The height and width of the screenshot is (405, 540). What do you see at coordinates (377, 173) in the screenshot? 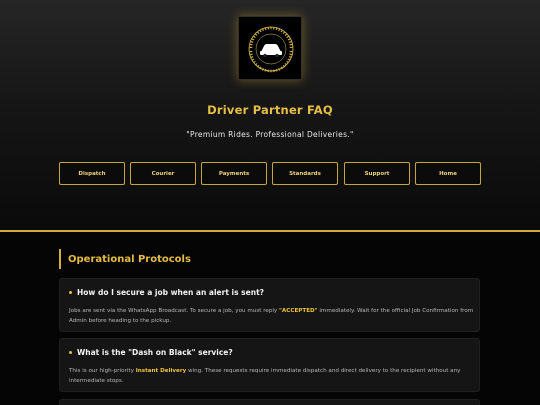
I see `nav-support-button: Support` at bounding box center [377, 173].